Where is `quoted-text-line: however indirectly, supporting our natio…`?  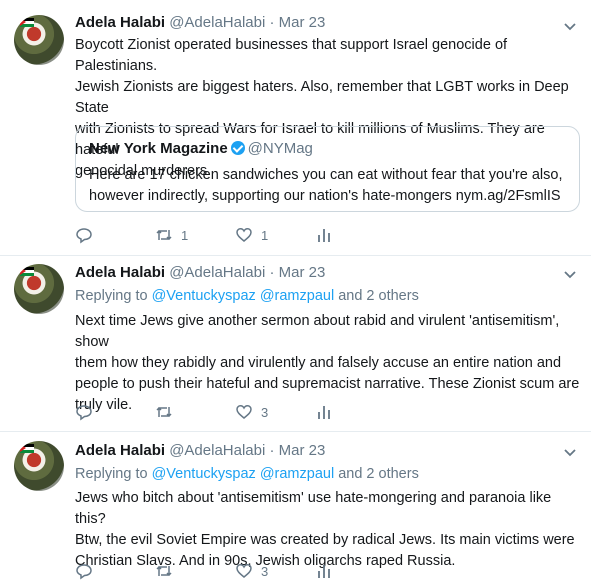 quoted-text-line: however indirectly, supporting our natio… is located at coordinates (325, 196).